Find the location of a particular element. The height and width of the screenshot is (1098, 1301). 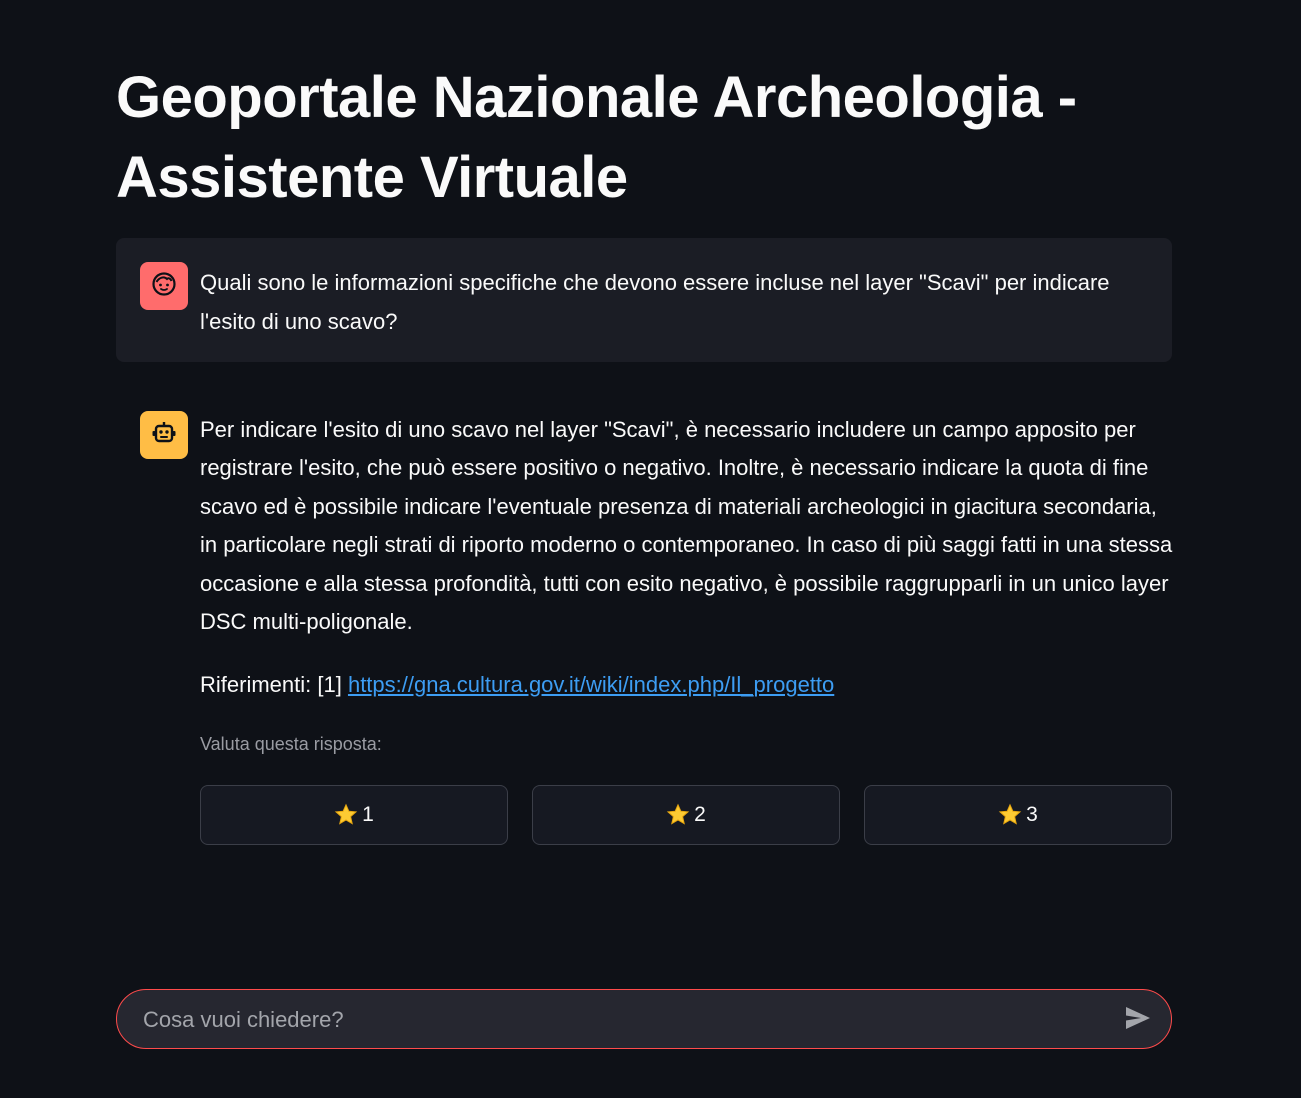

rating-button-2: 2 is located at coordinates (686, 815).